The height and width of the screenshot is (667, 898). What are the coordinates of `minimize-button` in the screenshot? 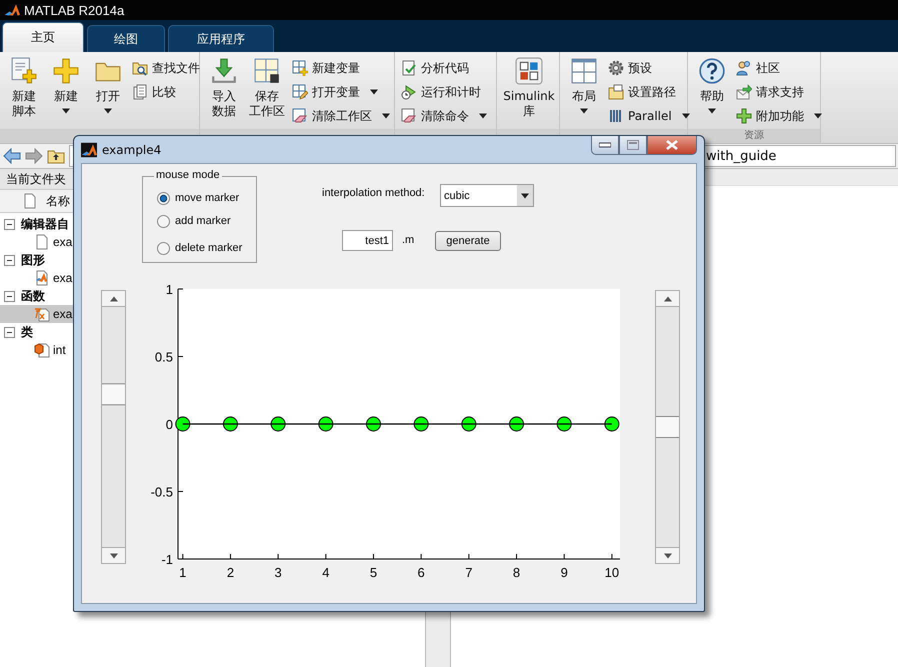 It's located at (605, 145).